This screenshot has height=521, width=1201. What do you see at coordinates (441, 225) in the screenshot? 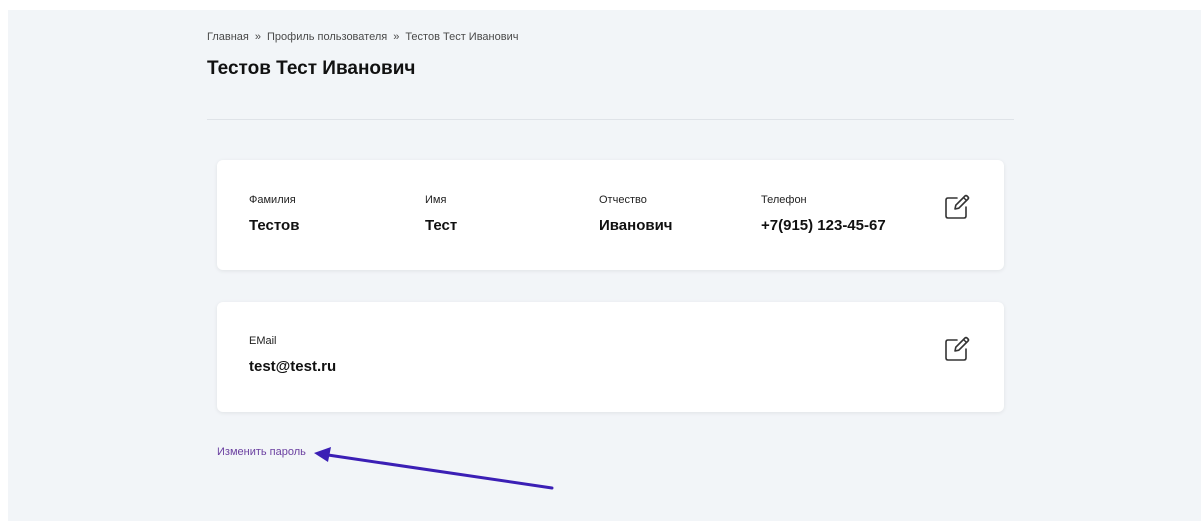
I see `field-value: Тест` at bounding box center [441, 225].